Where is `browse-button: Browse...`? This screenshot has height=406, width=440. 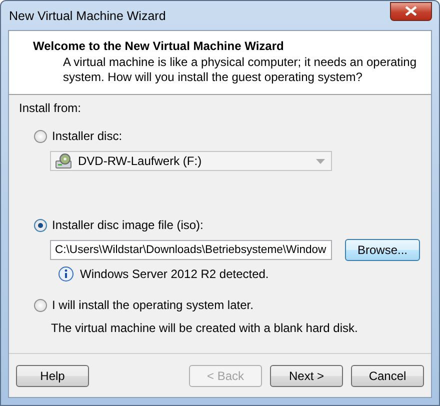
browse-button: Browse... is located at coordinates (382, 250).